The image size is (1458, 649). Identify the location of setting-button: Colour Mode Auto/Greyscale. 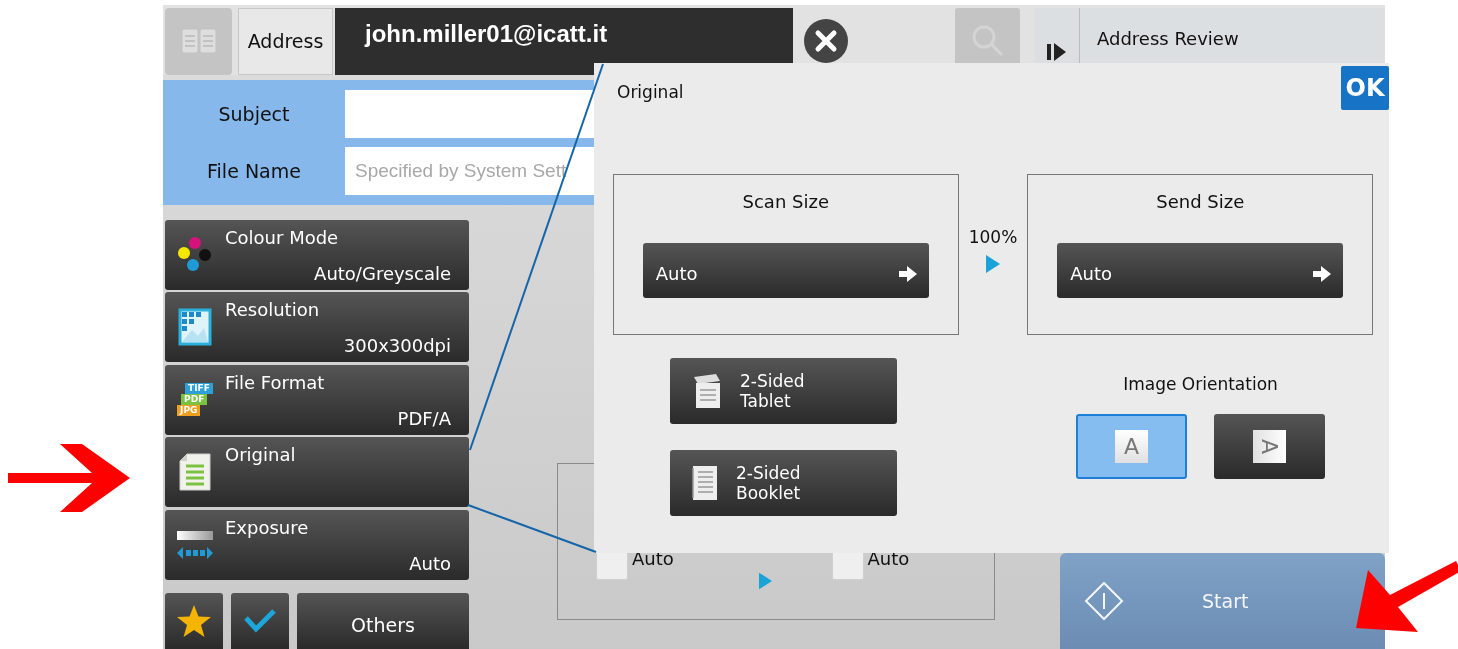
(317, 254).